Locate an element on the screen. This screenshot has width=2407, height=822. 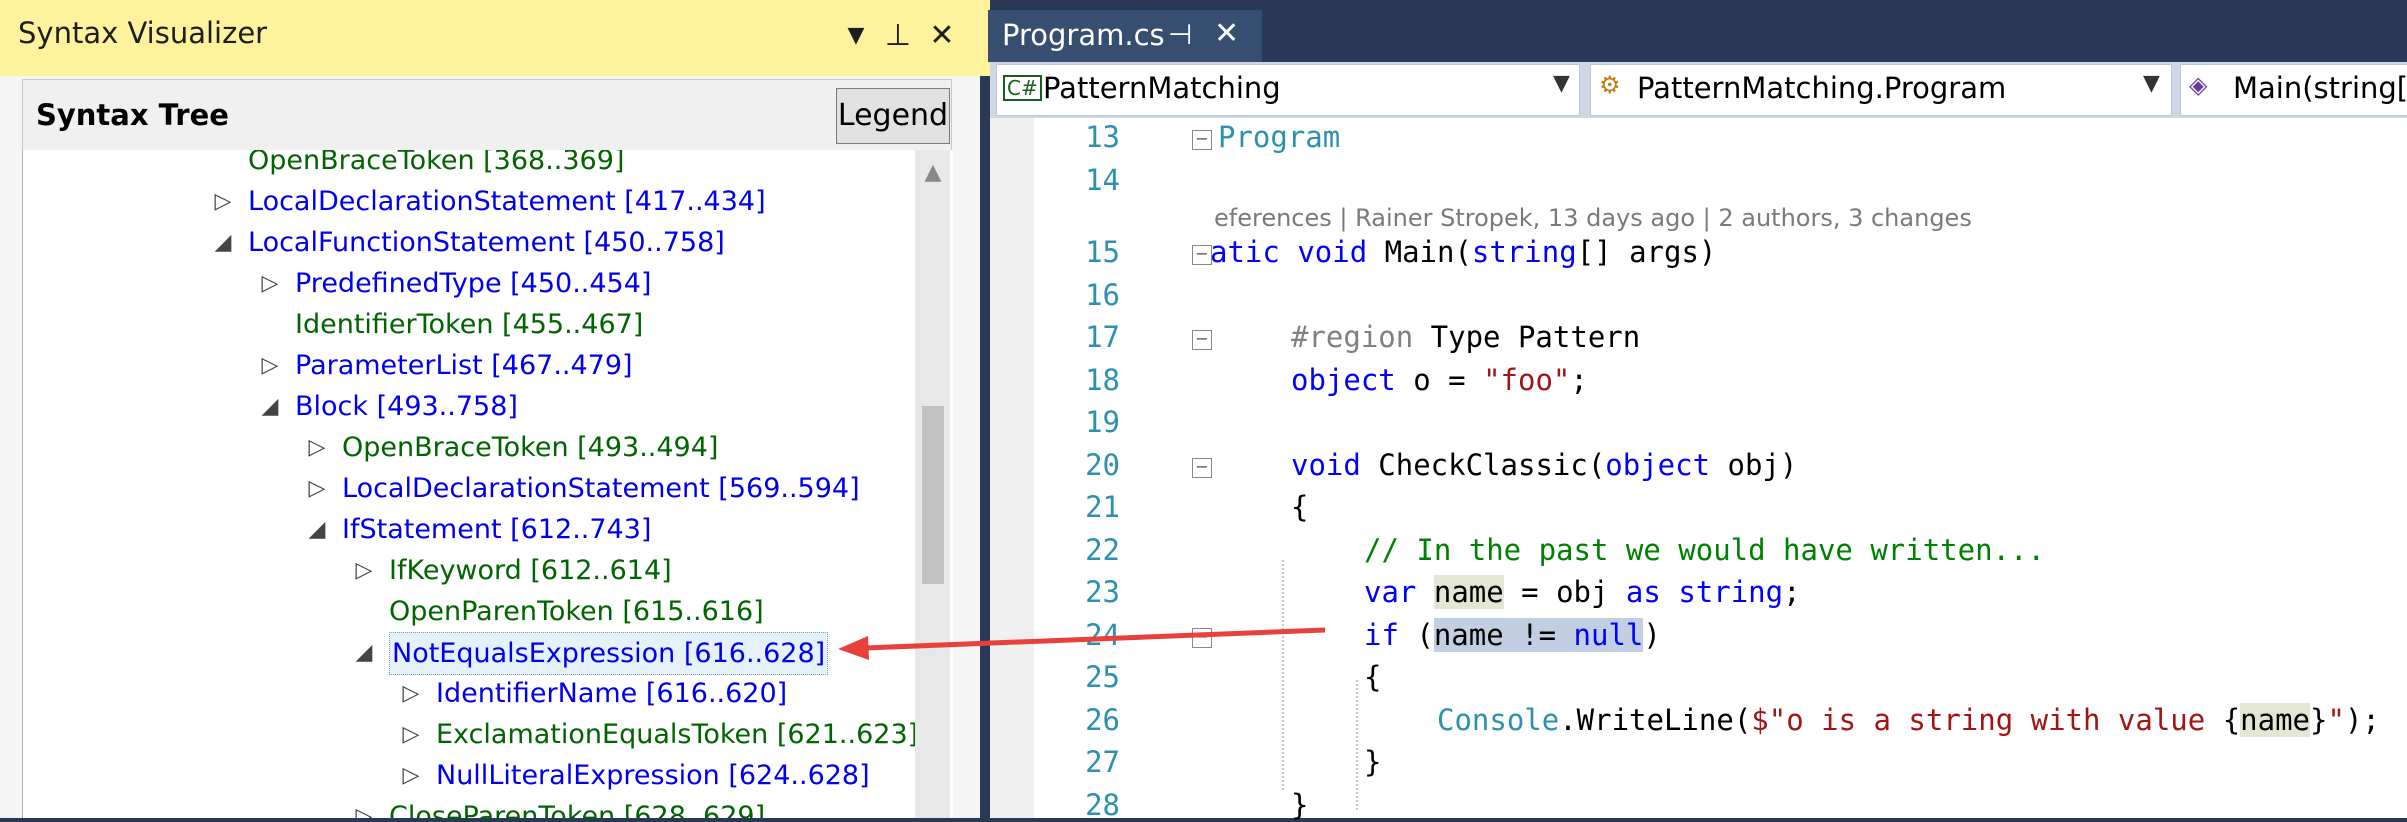
tree-node-label: IdentifierToken [455..467] is located at coordinates (469, 324).